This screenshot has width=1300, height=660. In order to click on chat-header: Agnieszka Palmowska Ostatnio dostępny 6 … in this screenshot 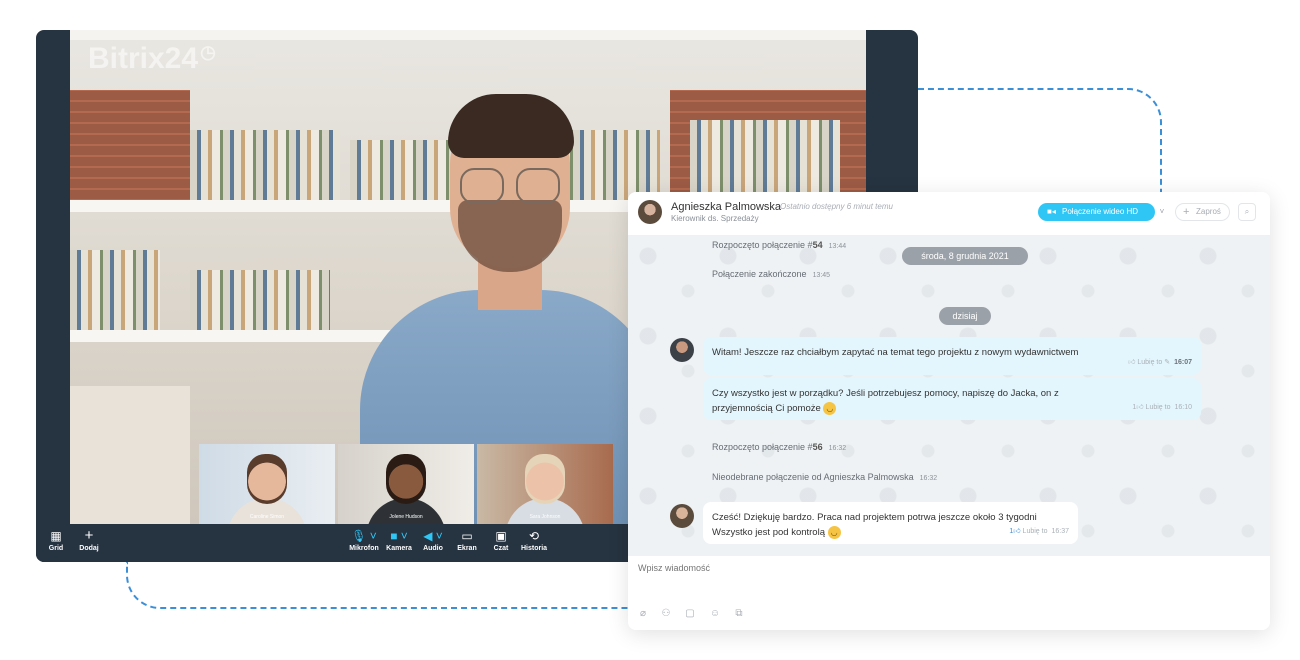, I will do `click(949, 214)`.